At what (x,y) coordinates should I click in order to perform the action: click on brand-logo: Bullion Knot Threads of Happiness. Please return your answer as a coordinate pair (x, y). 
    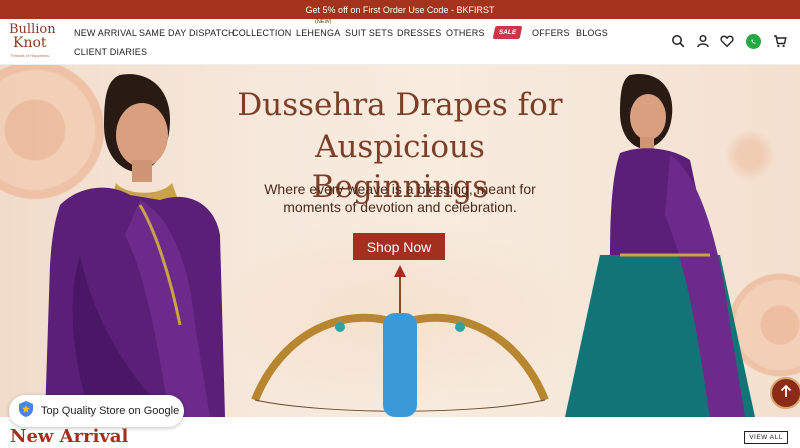
    Looking at the image, I should click on (38, 42).